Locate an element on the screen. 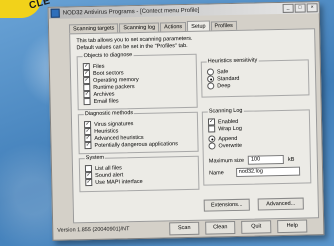 The image size is (334, 246). log-name-label: Name is located at coordinates (216, 173).